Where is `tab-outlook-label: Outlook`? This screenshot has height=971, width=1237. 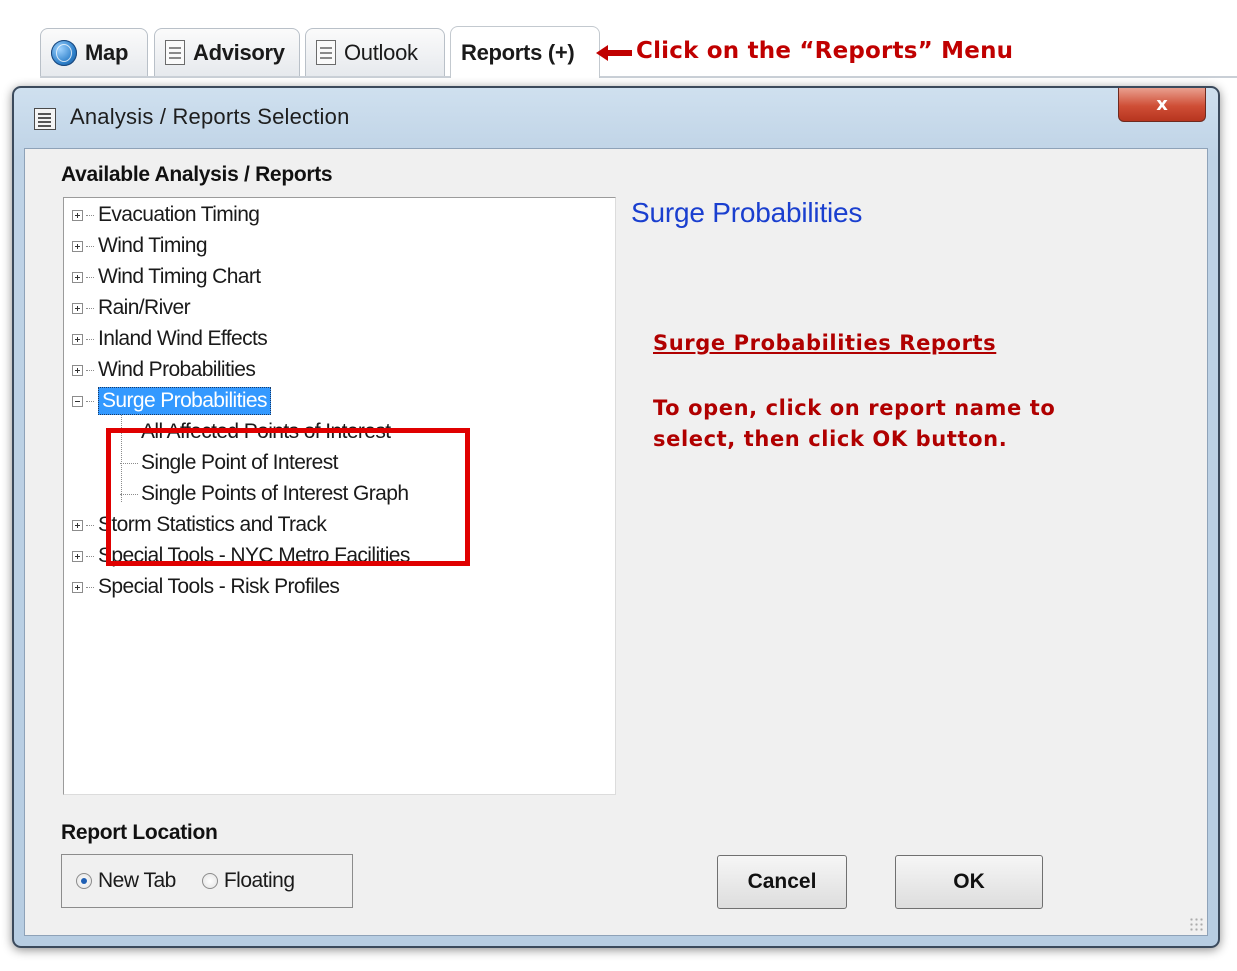
tab-outlook-label: Outlook is located at coordinates (381, 52).